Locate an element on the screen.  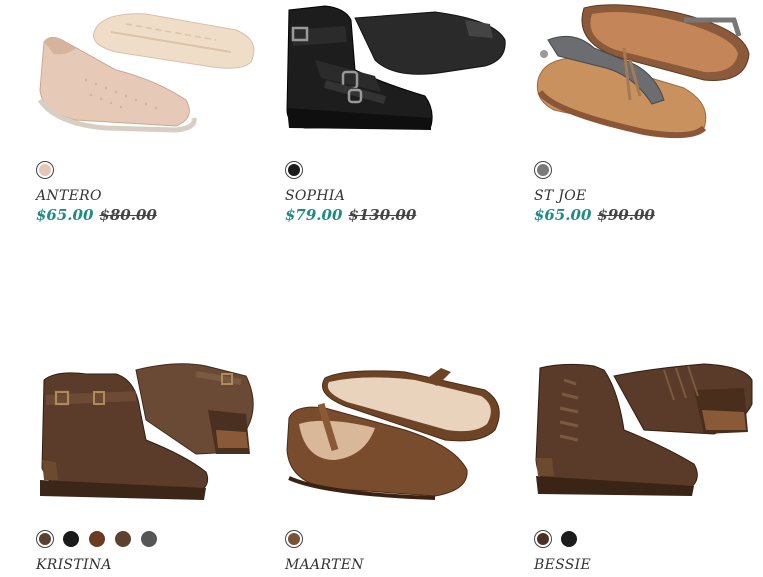
product-name: KRISTINA is located at coordinates (74, 565).